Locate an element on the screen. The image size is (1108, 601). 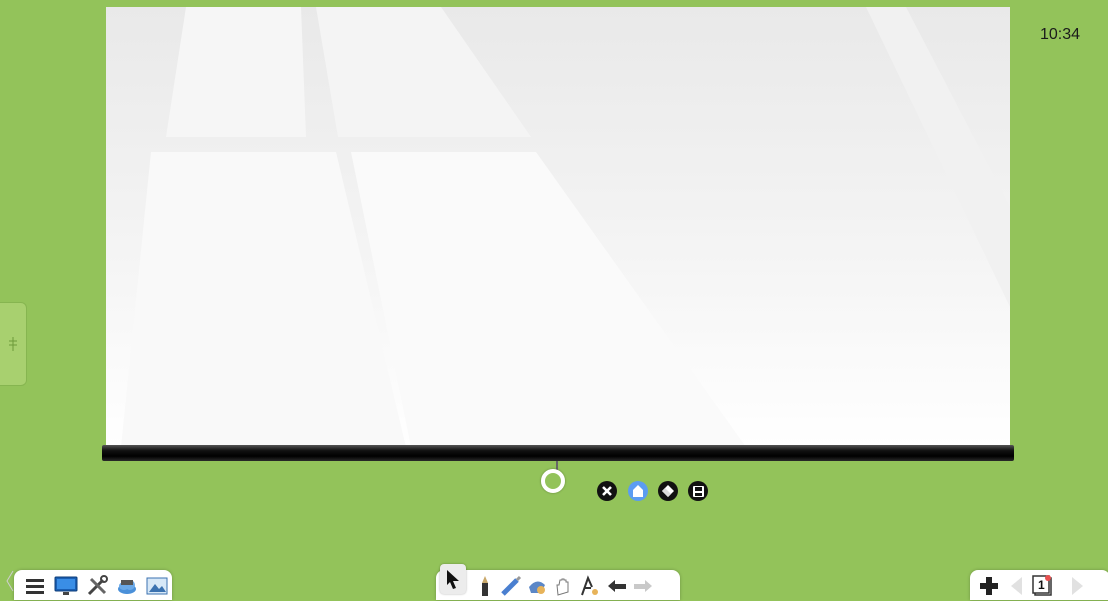
image-icon is located at coordinates (157, 586).